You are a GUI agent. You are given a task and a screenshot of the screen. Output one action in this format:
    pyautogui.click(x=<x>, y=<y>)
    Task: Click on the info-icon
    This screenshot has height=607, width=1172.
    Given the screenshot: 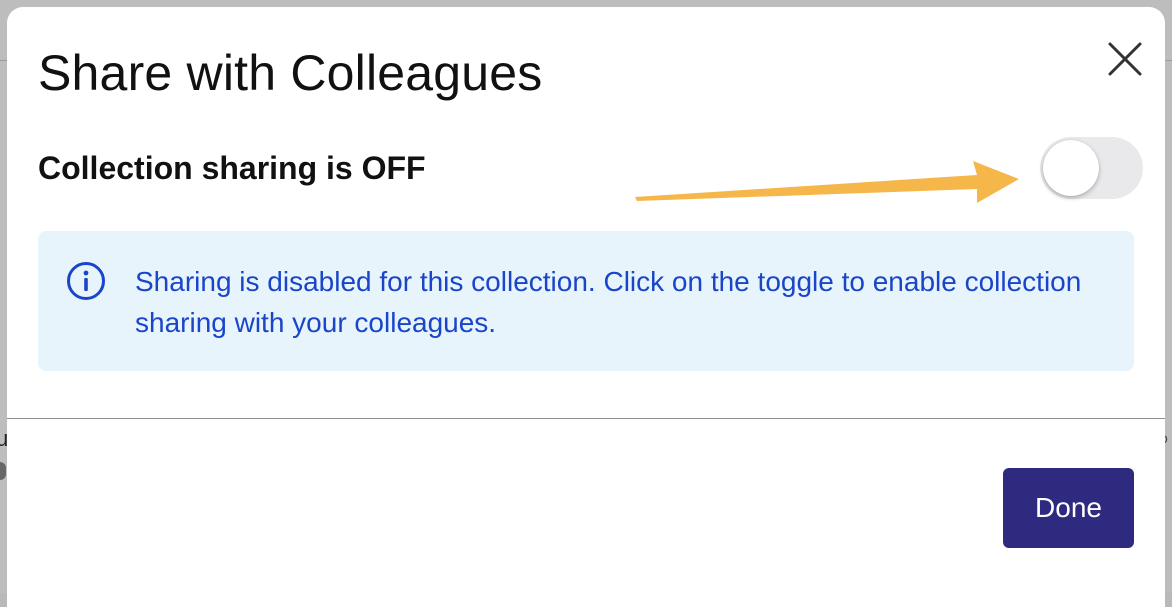 What is the action you would take?
    pyautogui.click(x=86, y=281)
    